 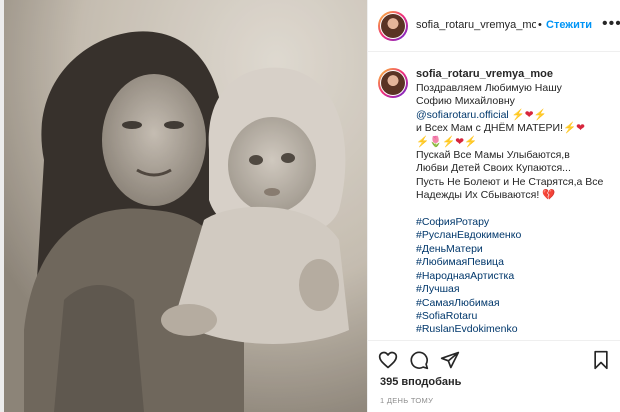 I want to click on caption-username: sofia_rotaru_vremya_moe, so click(x=516, y=74).